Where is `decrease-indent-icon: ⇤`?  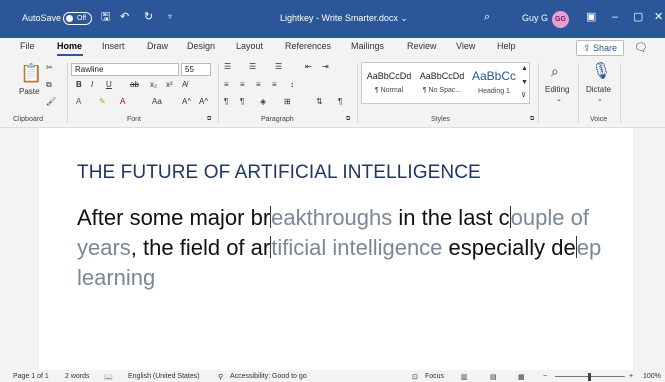 decrease-indent-icon: ⇤ is located at coordinates (308, 66).